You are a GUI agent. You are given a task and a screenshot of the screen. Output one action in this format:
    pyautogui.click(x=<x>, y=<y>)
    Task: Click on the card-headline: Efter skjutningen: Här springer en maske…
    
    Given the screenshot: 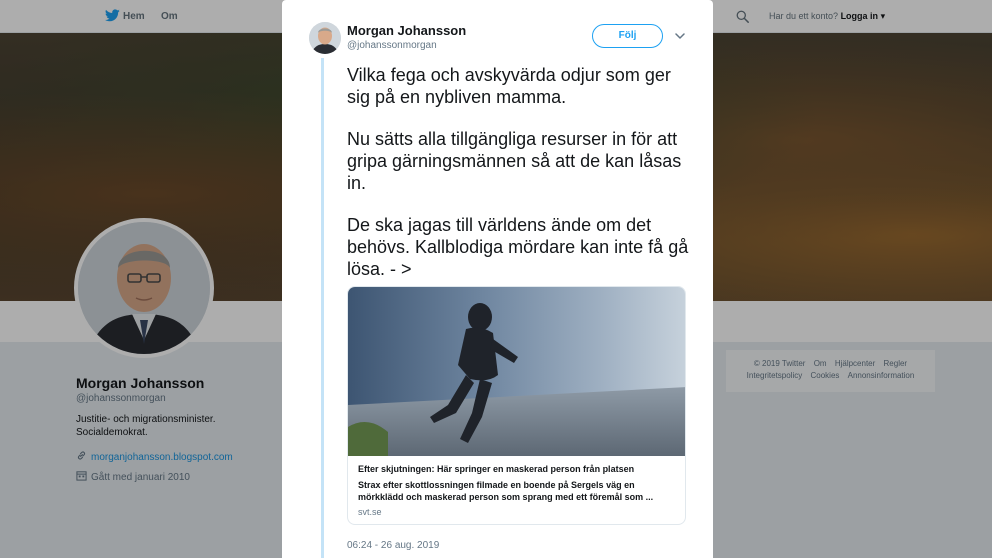 What is the action you would take?
    pyautogui.click(x=496, y=469)
    